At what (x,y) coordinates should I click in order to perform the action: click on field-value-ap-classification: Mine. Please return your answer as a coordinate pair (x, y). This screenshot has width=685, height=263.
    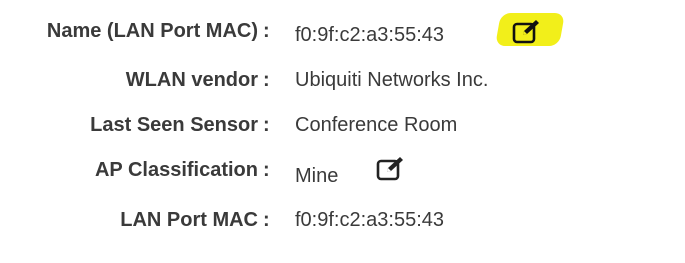
    Looking at the image, I should click on (317, 176).